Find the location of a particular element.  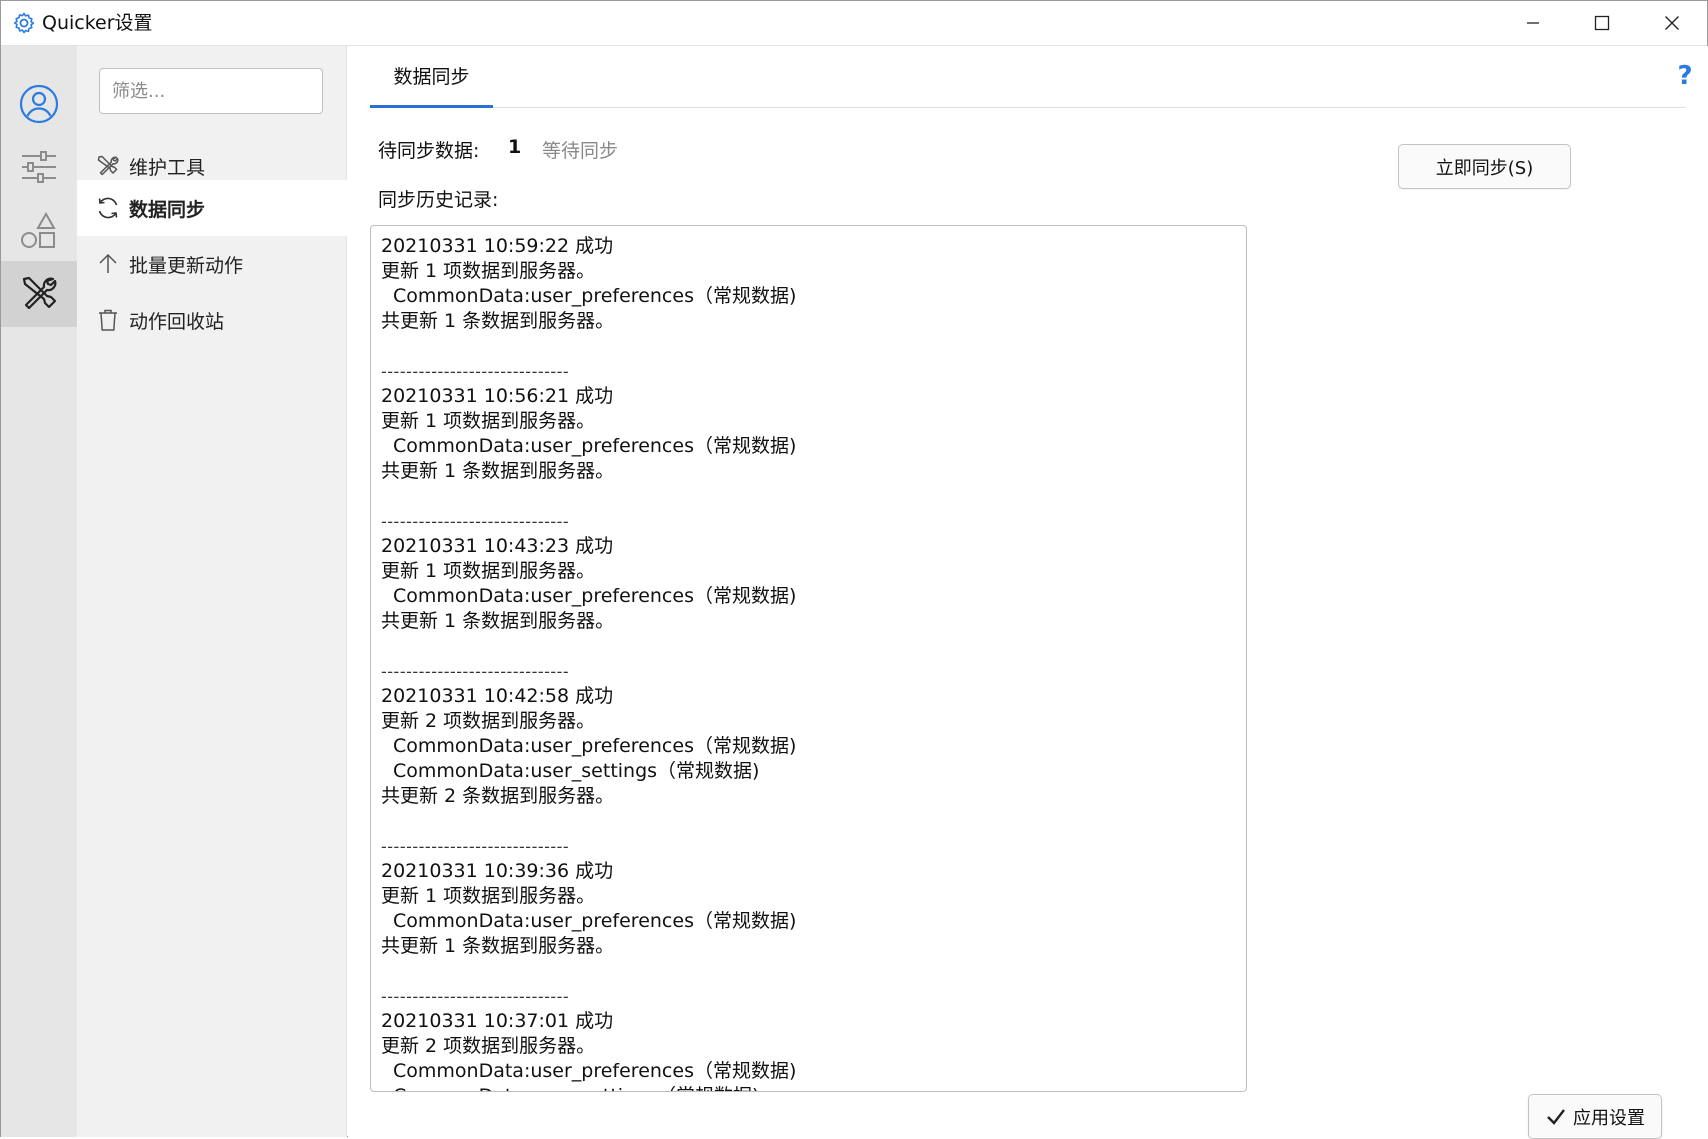

apply-settings-button: 应用设置 is located at coordinates (1595, 1116).